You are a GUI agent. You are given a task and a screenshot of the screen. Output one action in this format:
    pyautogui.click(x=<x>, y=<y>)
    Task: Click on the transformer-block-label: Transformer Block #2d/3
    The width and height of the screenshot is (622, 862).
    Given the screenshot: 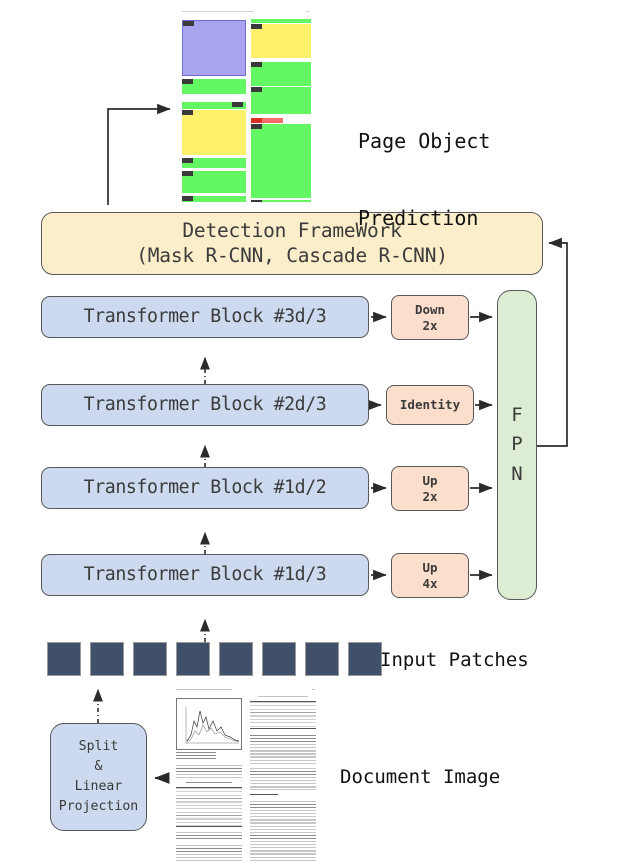 What is the action you would take?
    pyautogui.click(x=205, y=405)
    